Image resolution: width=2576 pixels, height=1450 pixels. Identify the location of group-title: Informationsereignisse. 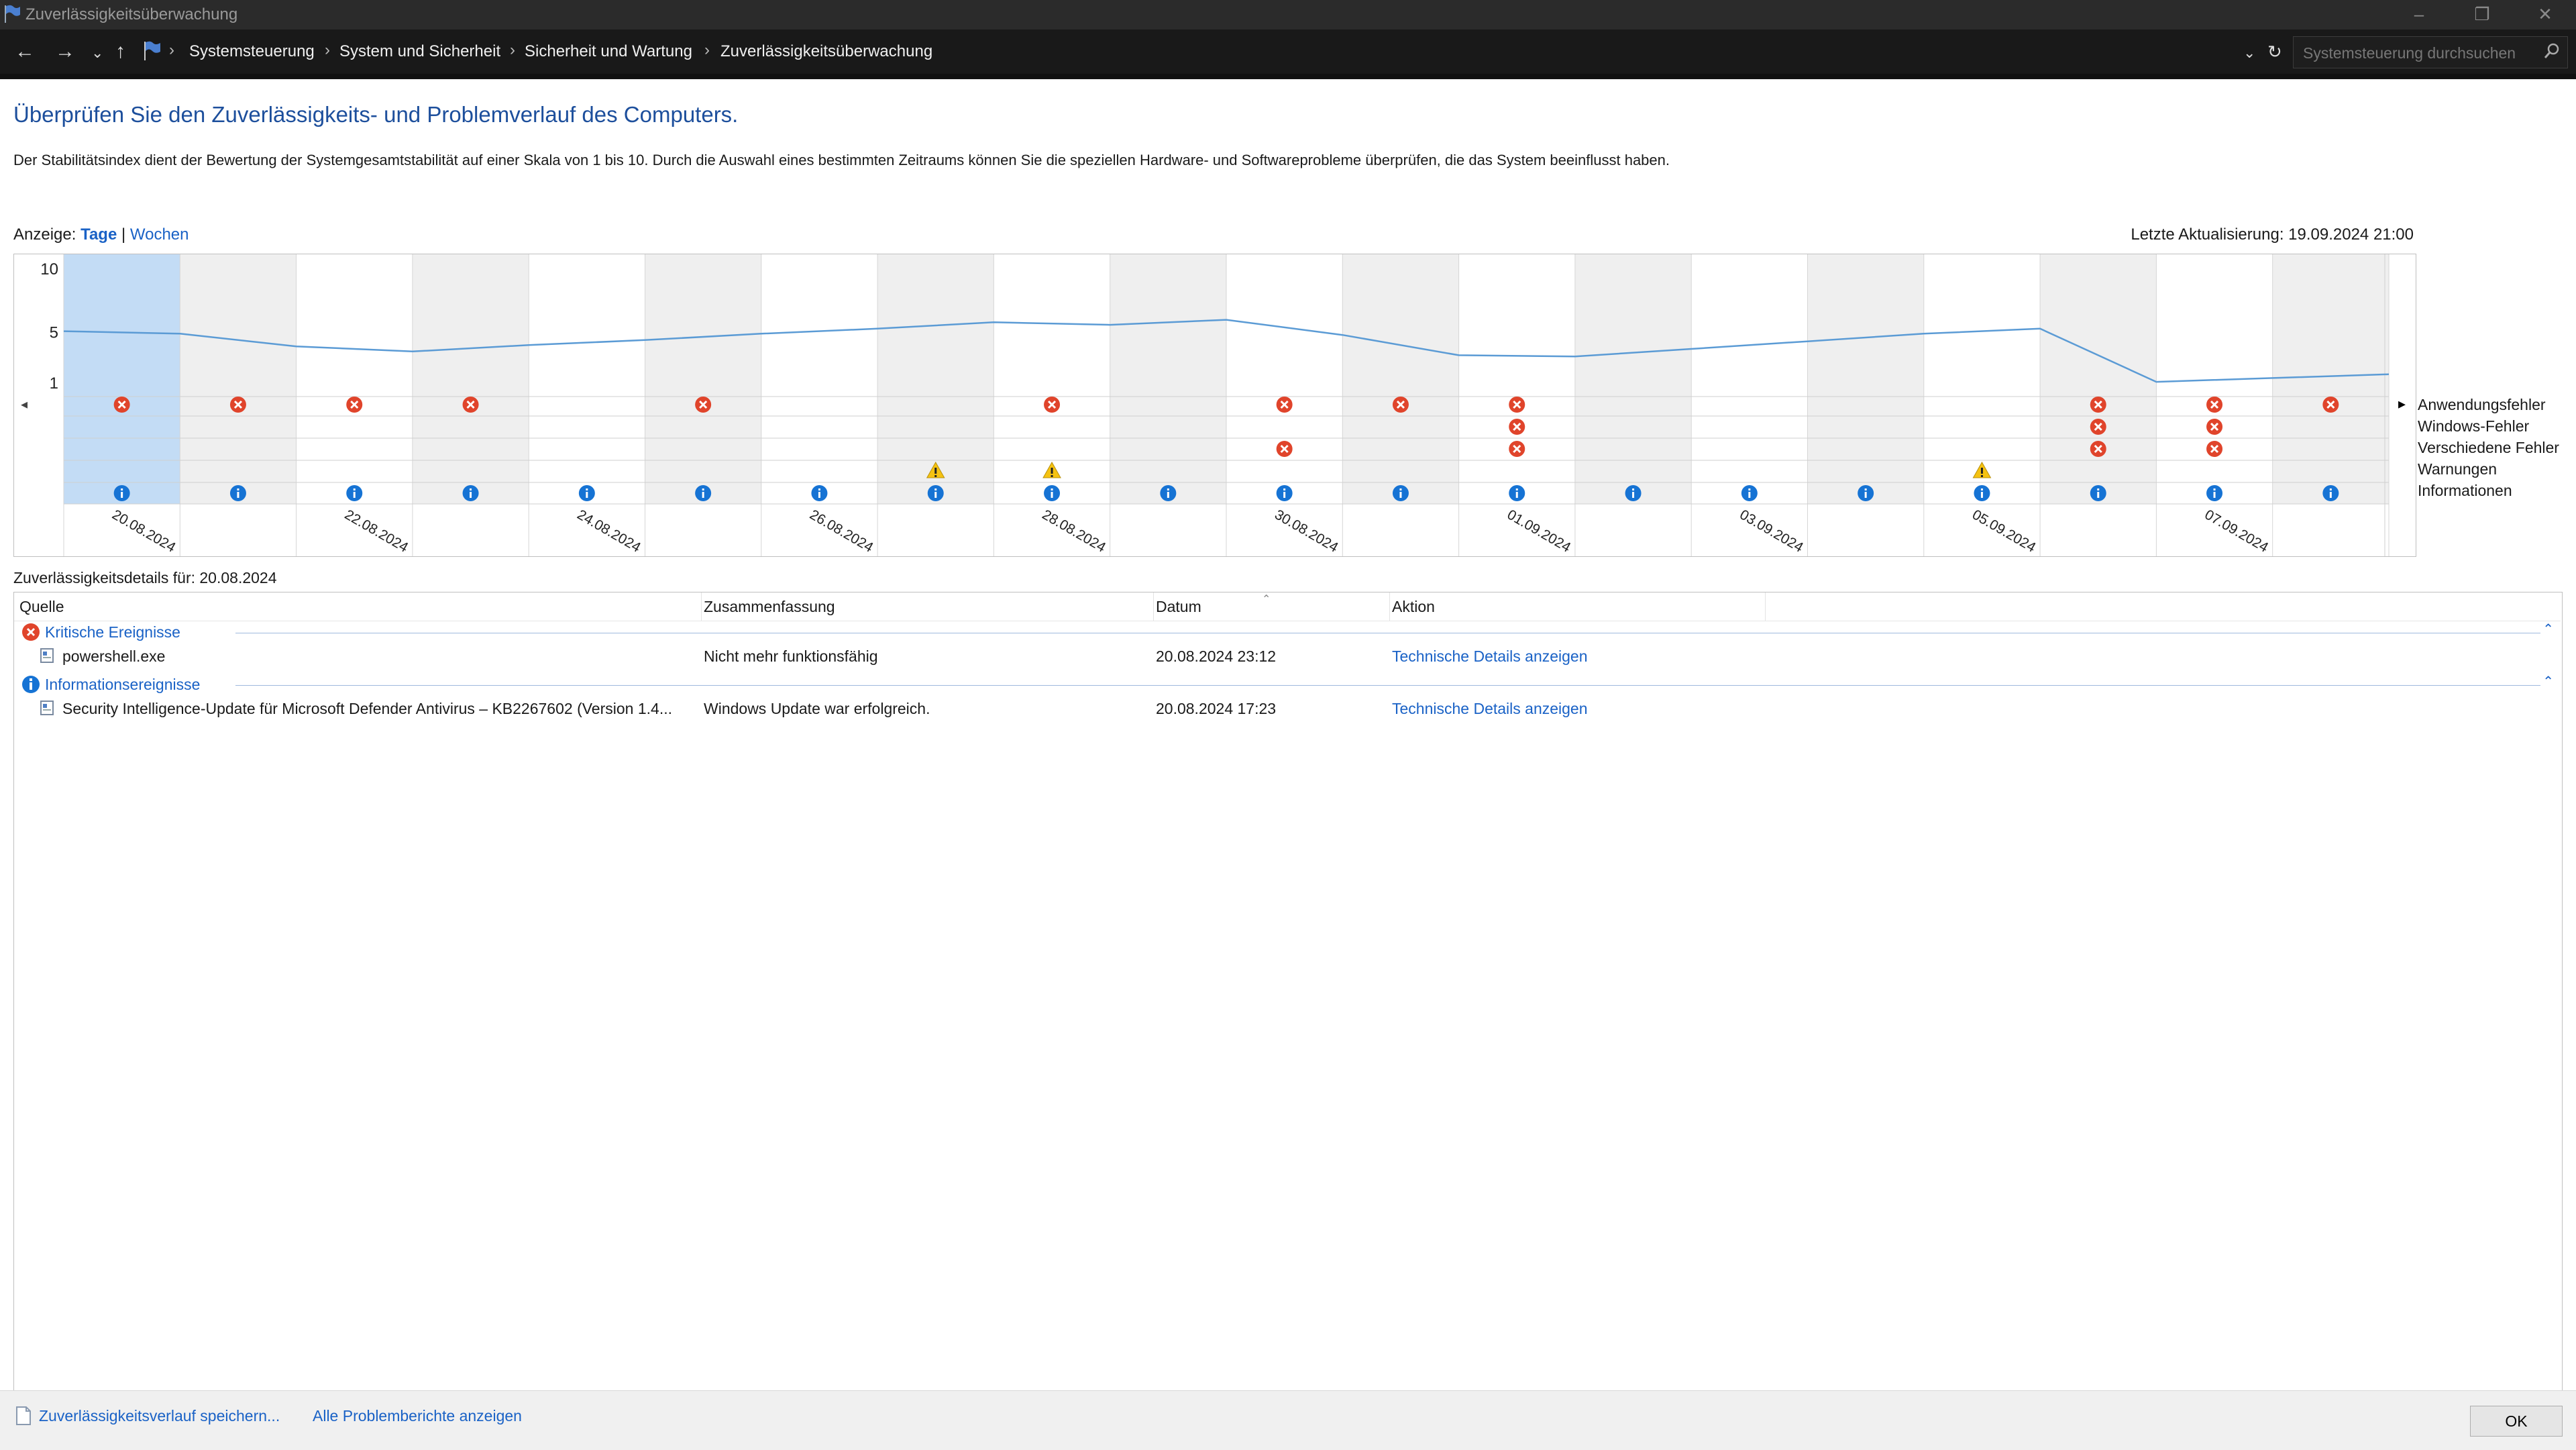
(123, 684).